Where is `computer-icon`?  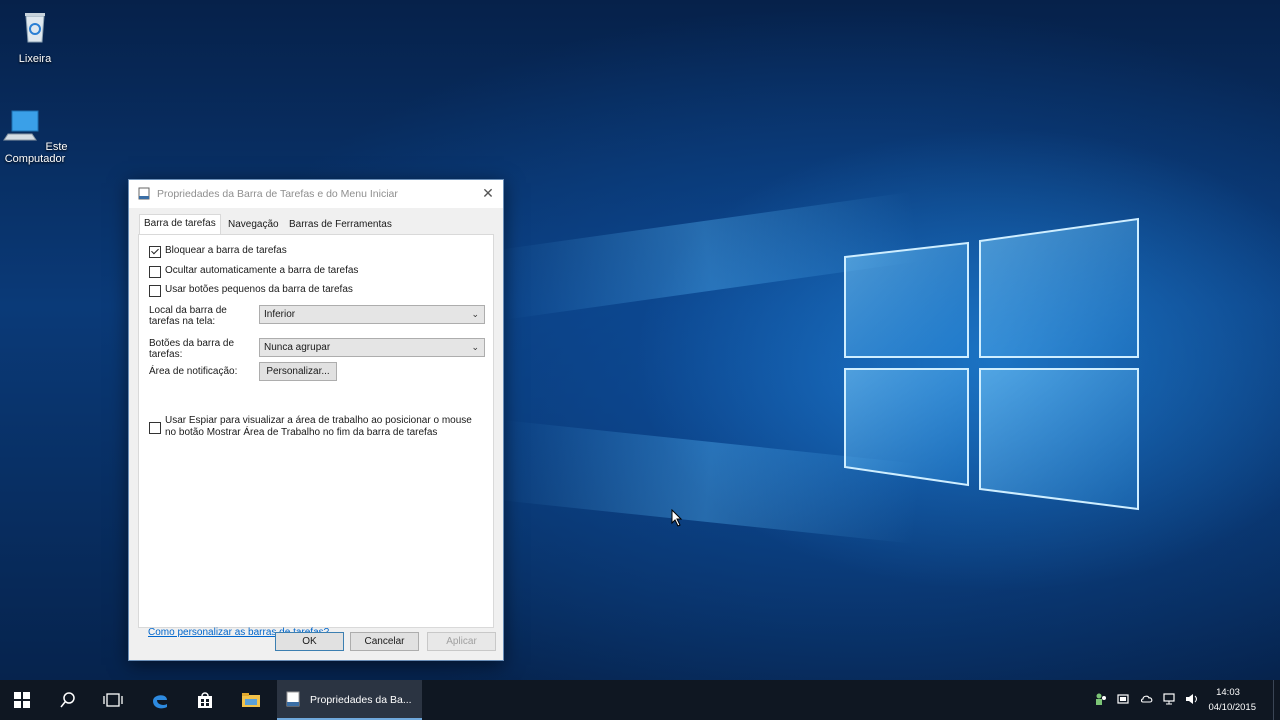 computer-icon is located at coordinates (21, 125).